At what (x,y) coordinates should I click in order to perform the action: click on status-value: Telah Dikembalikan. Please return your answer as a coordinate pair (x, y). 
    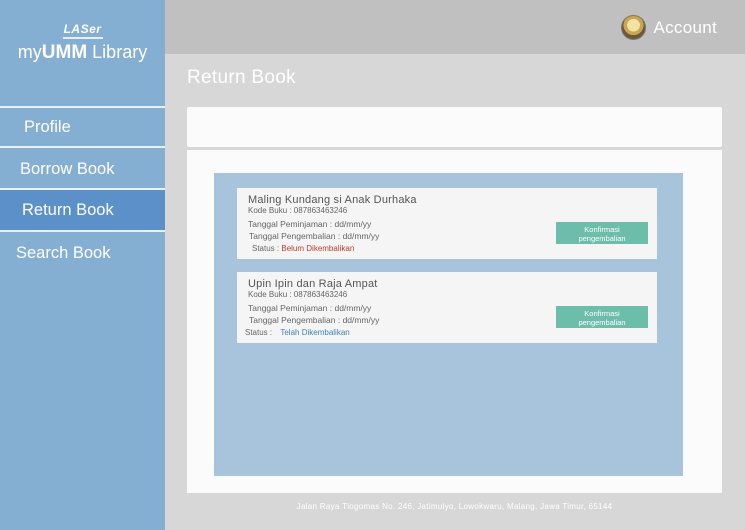
    Looking at the image, I should click on (315, 332).